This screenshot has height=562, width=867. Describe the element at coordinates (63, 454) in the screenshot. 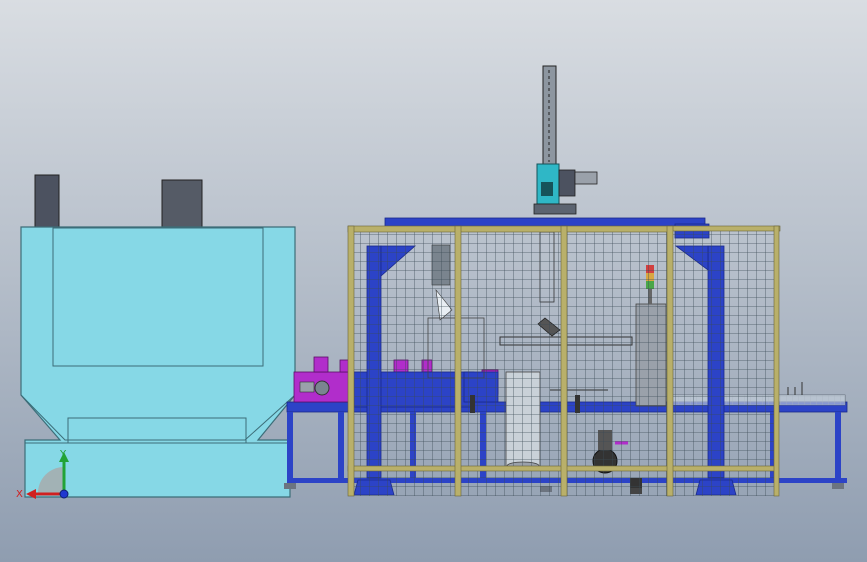

I see `axis-y-label: Y` at that location.